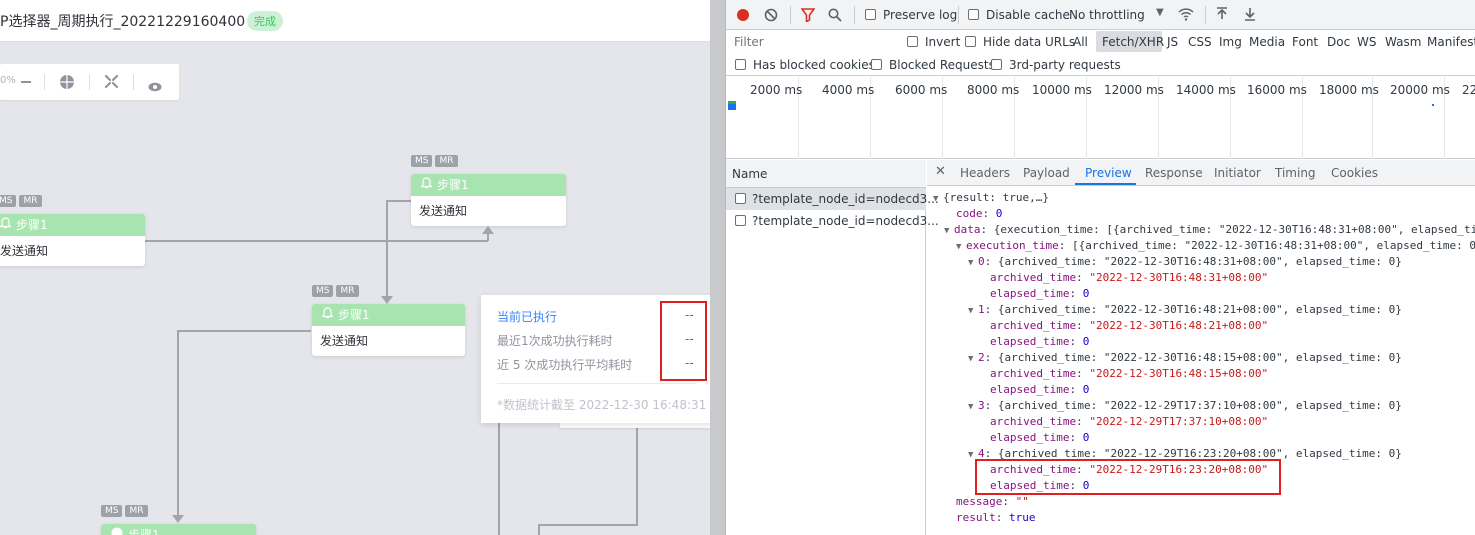  Describe the element at coordinates (1065, 65) in the screenshot. I see `third-party-label: 3rd-party requests` at that location.